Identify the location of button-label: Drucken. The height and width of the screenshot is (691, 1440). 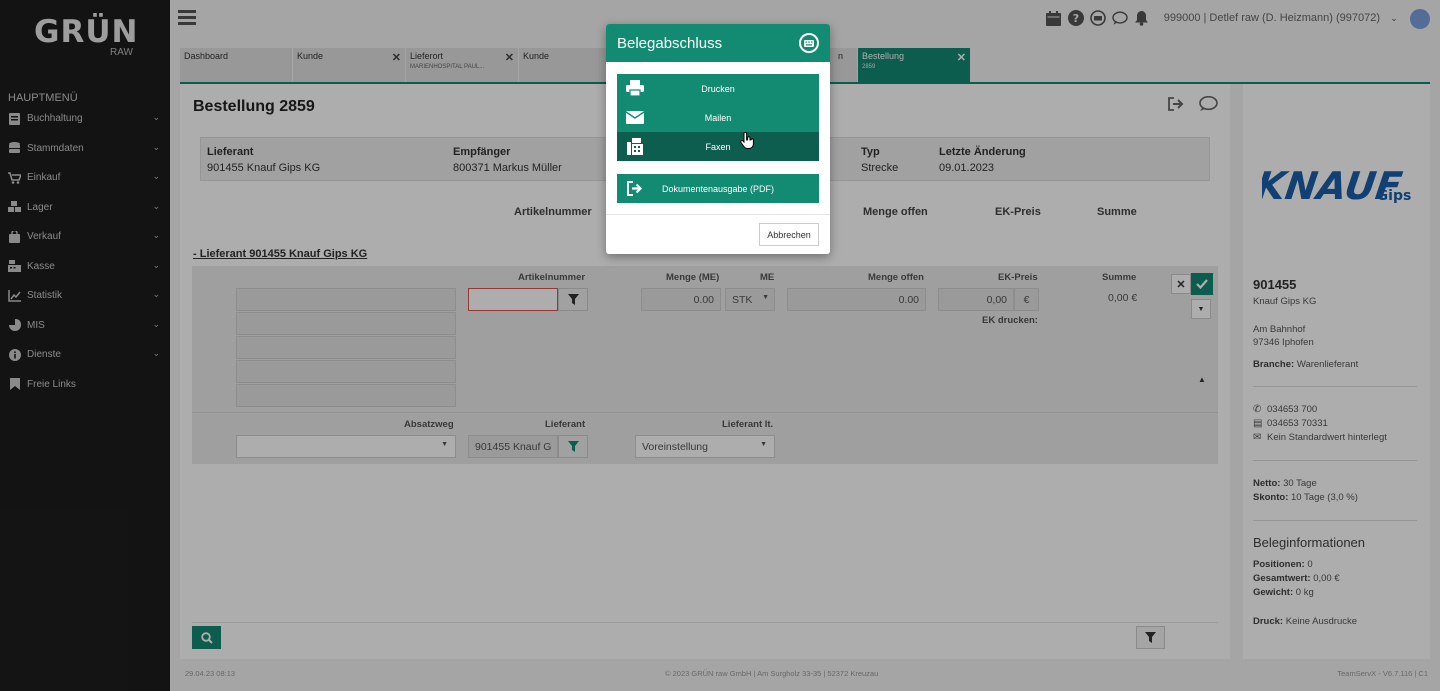
(718, 88).